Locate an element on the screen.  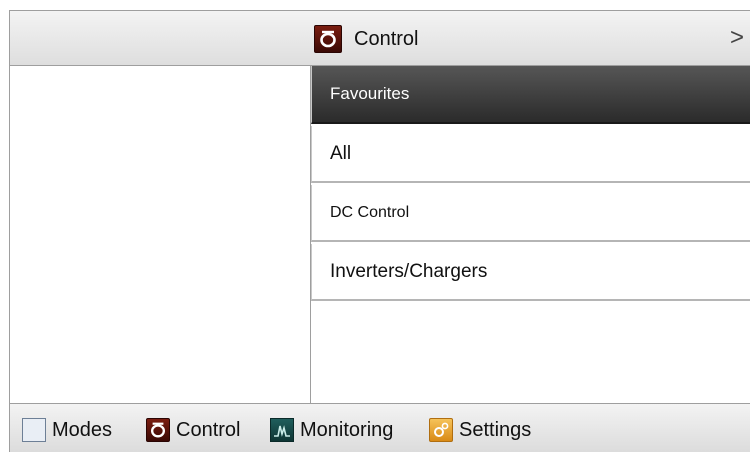
list-item-label: All is located at coordinates (341, 153).